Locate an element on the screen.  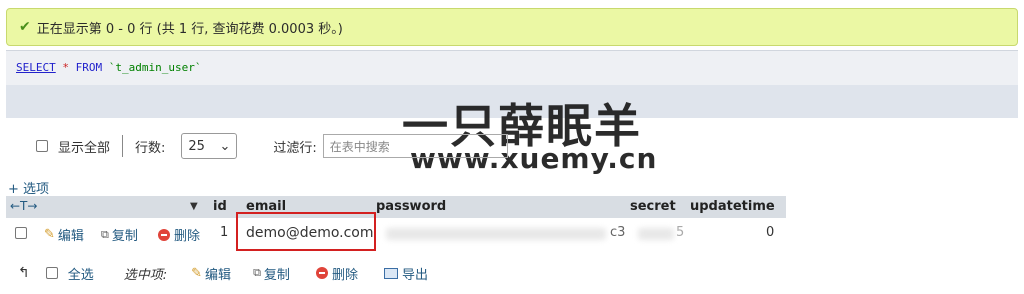
sql-table-name: `t_admin_user` is located at coordinates (155, 67).